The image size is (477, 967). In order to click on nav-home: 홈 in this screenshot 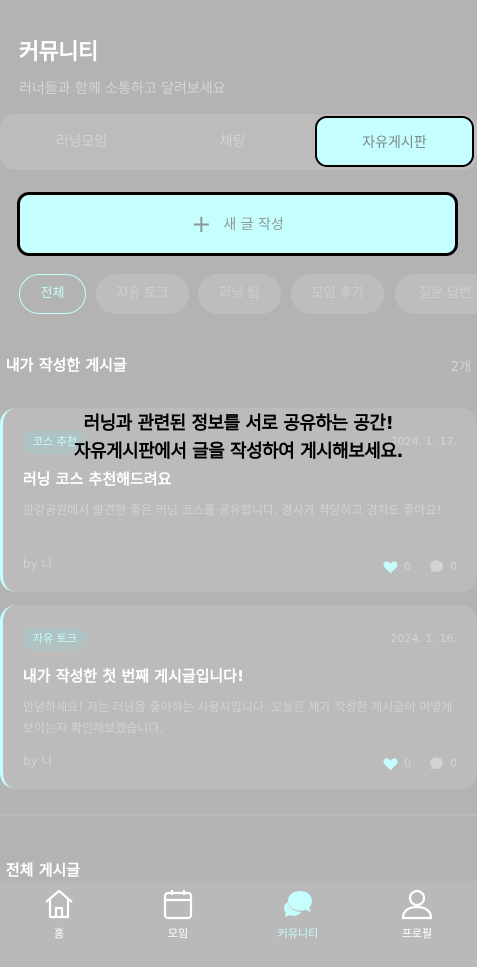, I will do `click(59, 914)`.